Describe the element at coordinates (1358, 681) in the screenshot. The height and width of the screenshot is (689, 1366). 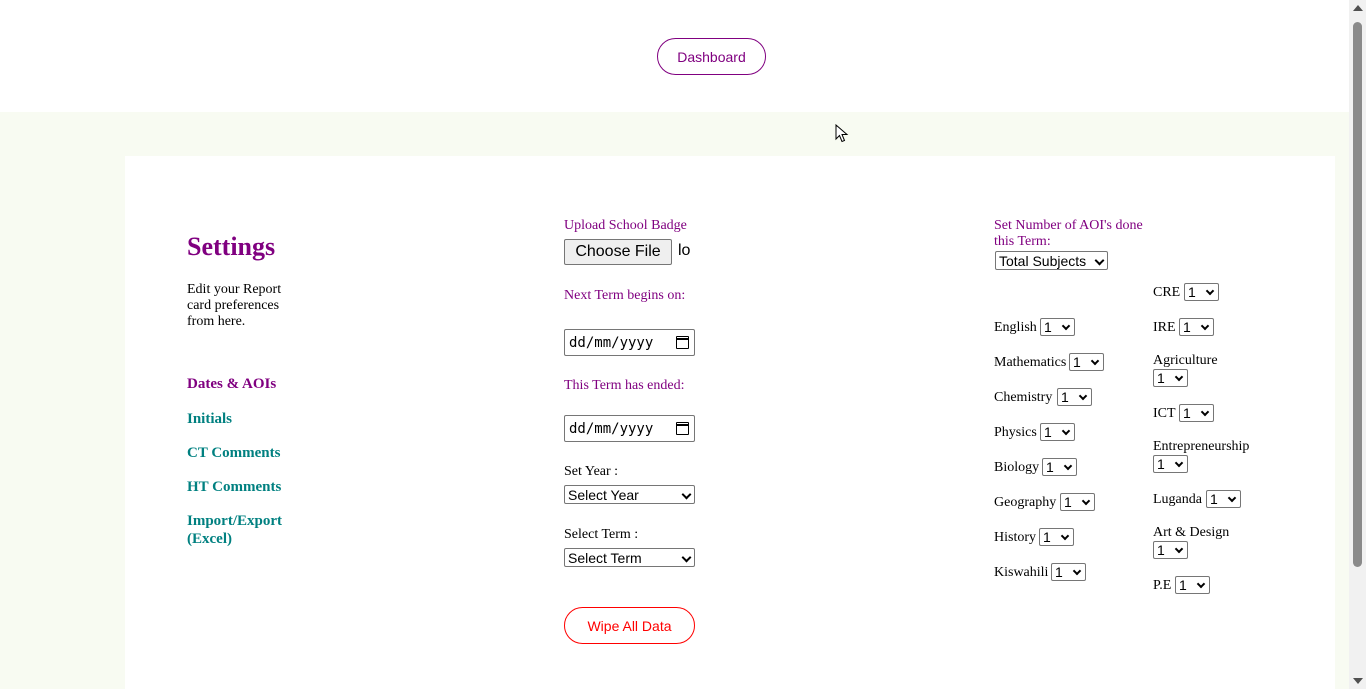
I see `scroll-down-arrow-icon` at that location.